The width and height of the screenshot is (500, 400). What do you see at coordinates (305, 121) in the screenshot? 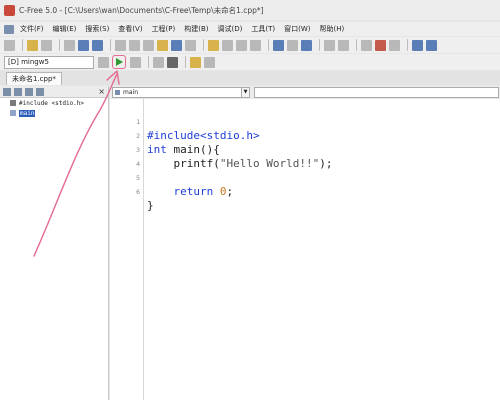
I see `code-line: 1 #include<stdio.h>` at bounding box center [305, 121].